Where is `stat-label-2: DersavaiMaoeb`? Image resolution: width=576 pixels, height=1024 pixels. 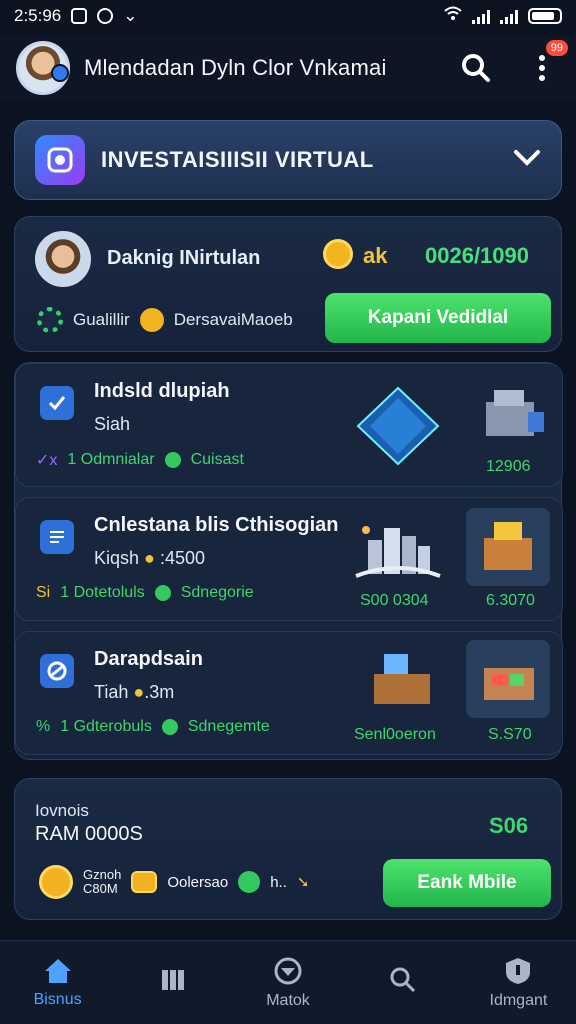
stat-label-2: DersavaiMaoeb is located at coordinates (233, 319).